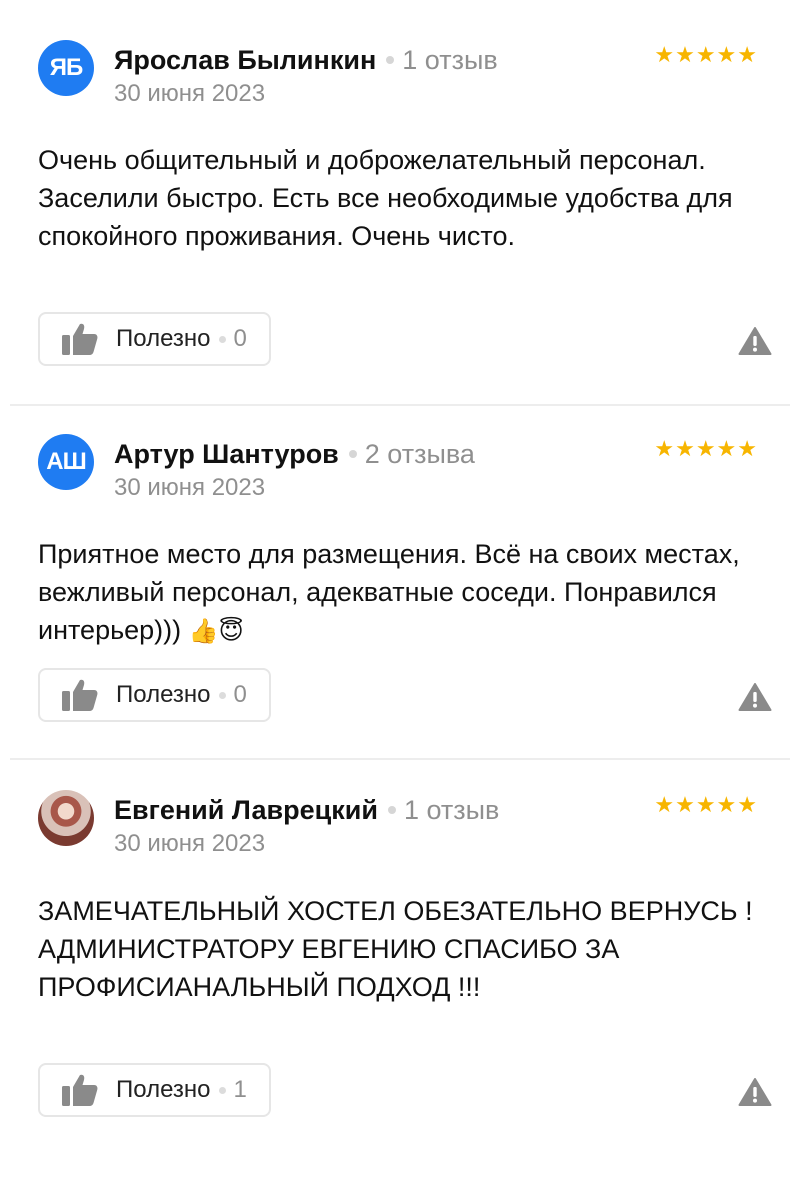 The image size is (800, 1200). What do you see at coordinates (240, 1089) in the screenshot?
I see `useful-count: 1` at bounding box center [240, 1089].